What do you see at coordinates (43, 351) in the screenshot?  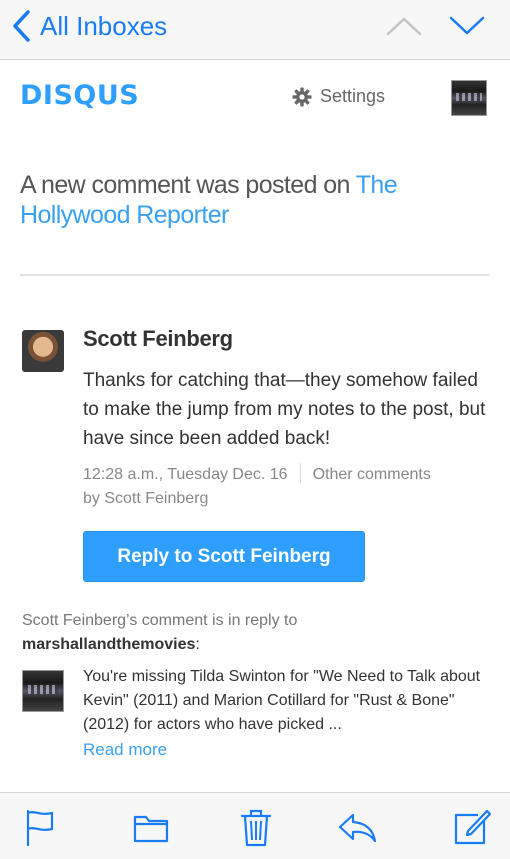 I see `author-avatar` at bounding box center [43, 351].